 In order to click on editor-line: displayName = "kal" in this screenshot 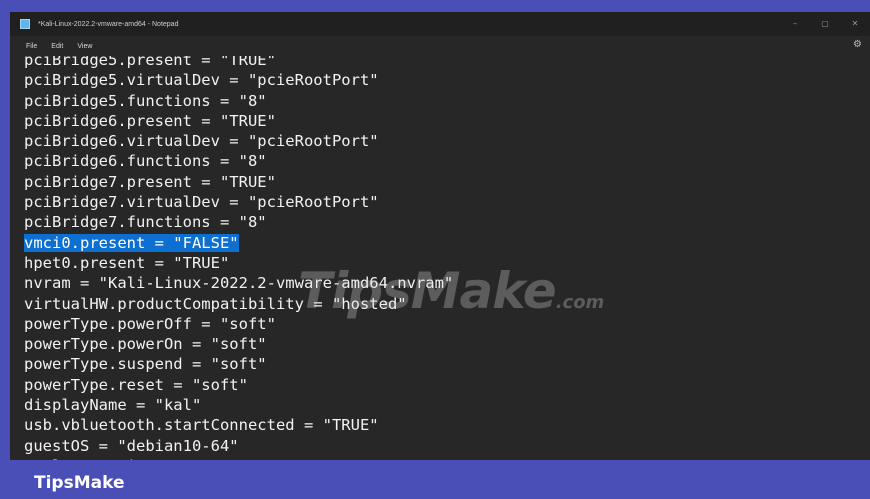, I will do `click(238, 405)`.